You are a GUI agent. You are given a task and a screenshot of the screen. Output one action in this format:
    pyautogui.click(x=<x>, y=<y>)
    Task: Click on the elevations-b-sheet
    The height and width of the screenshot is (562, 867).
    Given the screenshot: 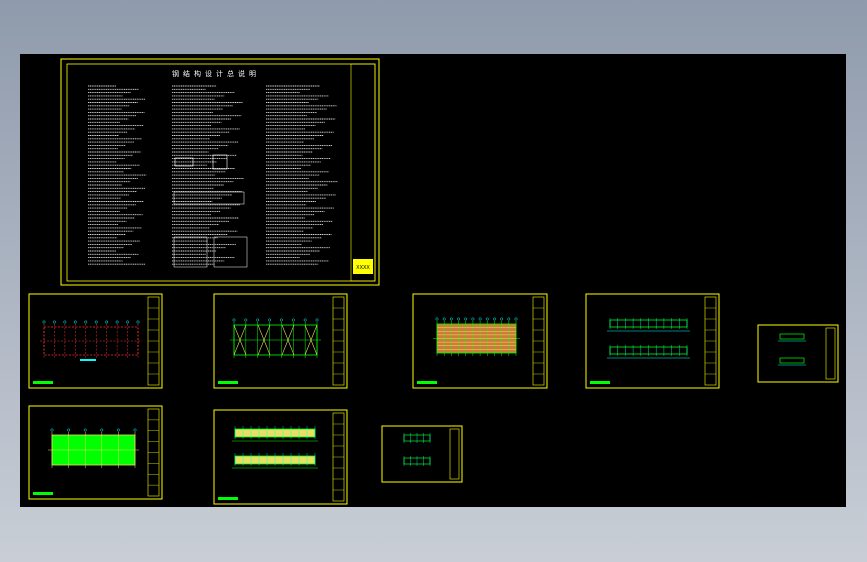 What is the action you would take?
    pyautogui.click(x=280, y=457)
    